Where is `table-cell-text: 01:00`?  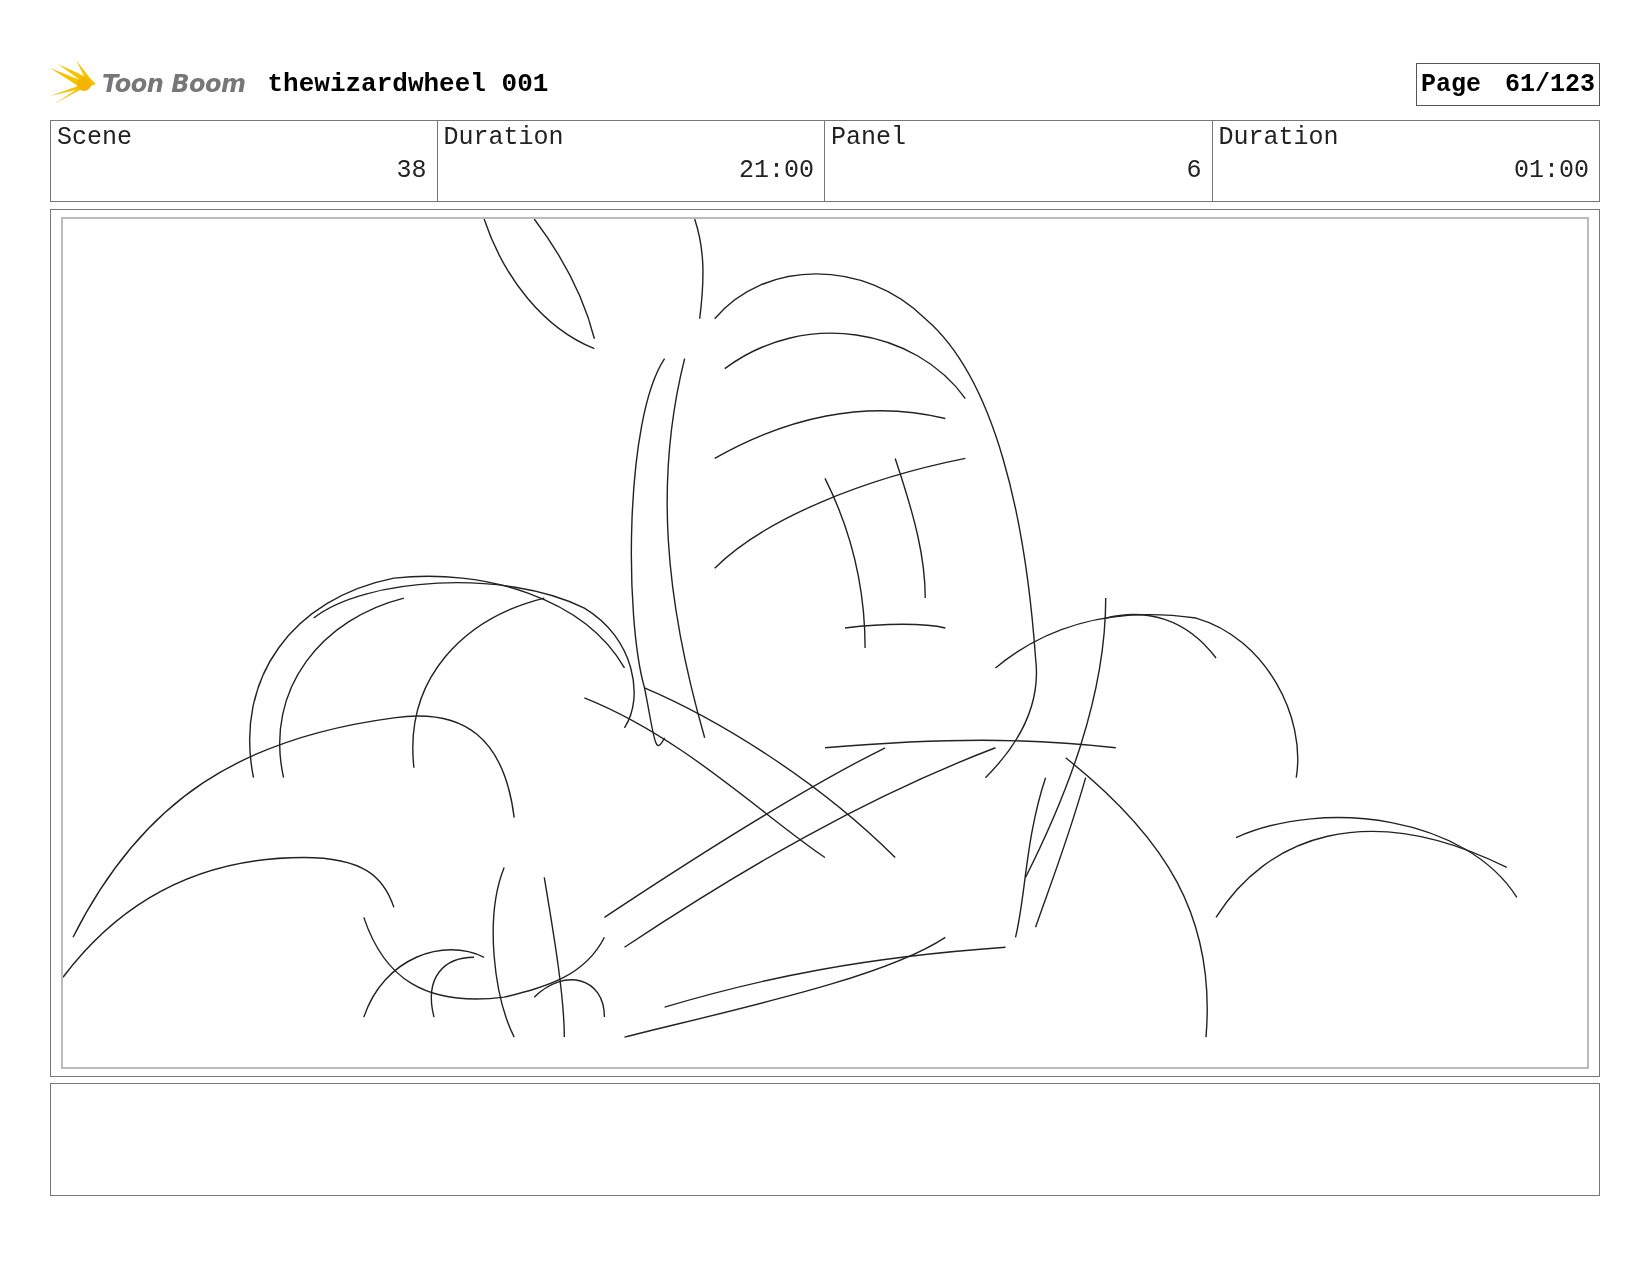 table-cell-text: 01:00 is located at coordinates (1551, 170).